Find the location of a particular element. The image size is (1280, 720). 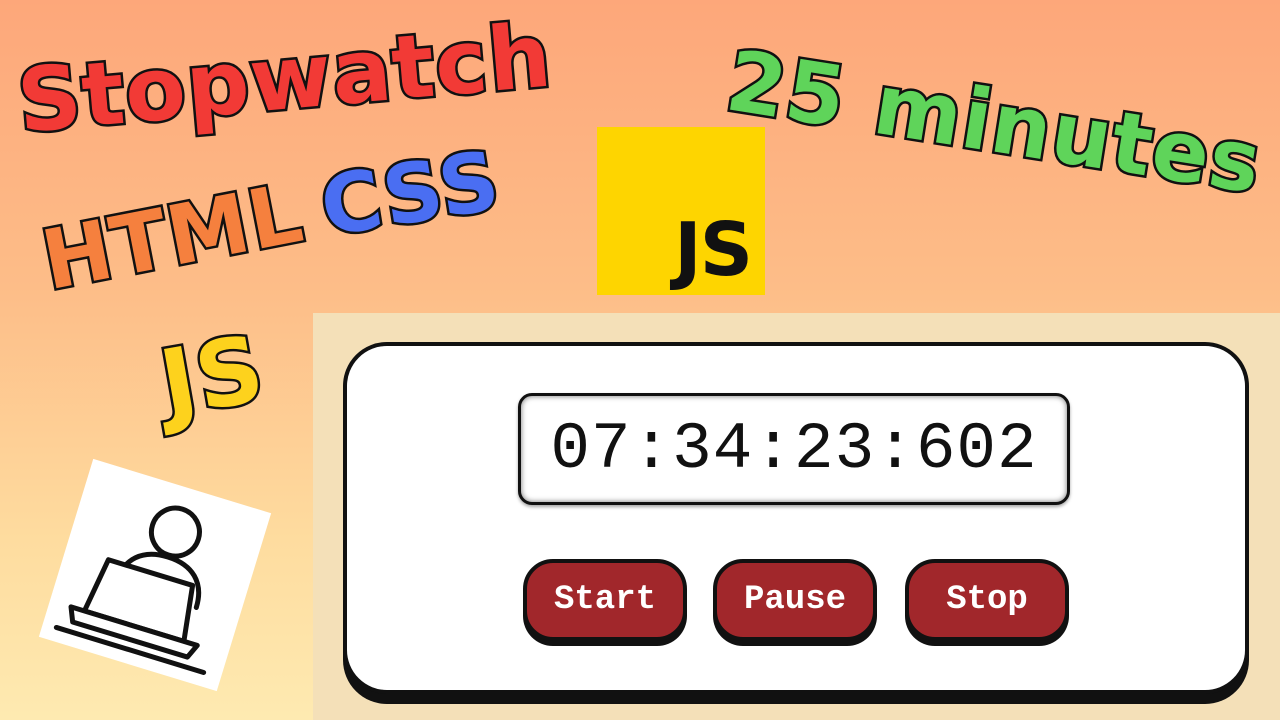

time-display: 07:34:23:602 is located at coordinates (794, 449).